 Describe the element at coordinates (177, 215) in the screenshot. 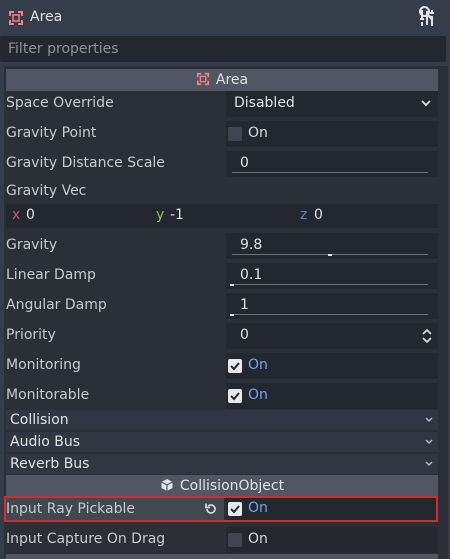

I see `gravity-vec-y-value: -1` at that location.